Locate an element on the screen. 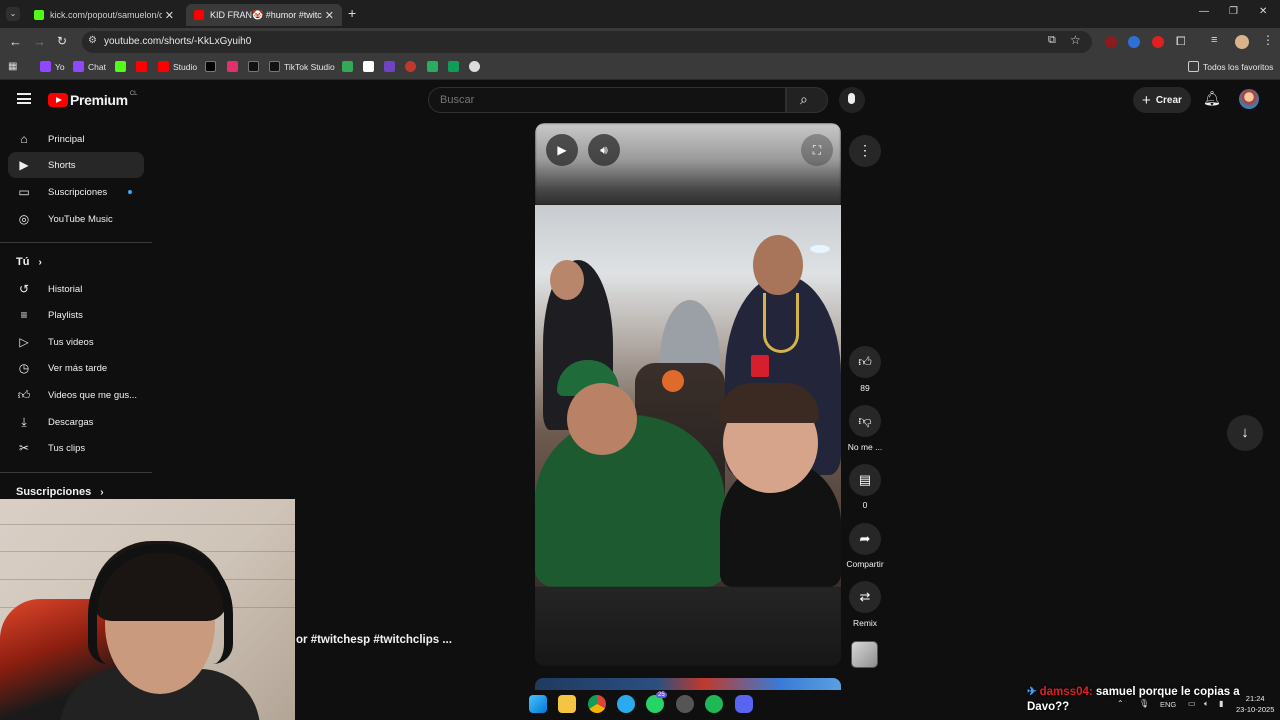 Image resolution: width=1280 pixels, height=720 pixels. extension-icon is located at coordinates (1111, 42).